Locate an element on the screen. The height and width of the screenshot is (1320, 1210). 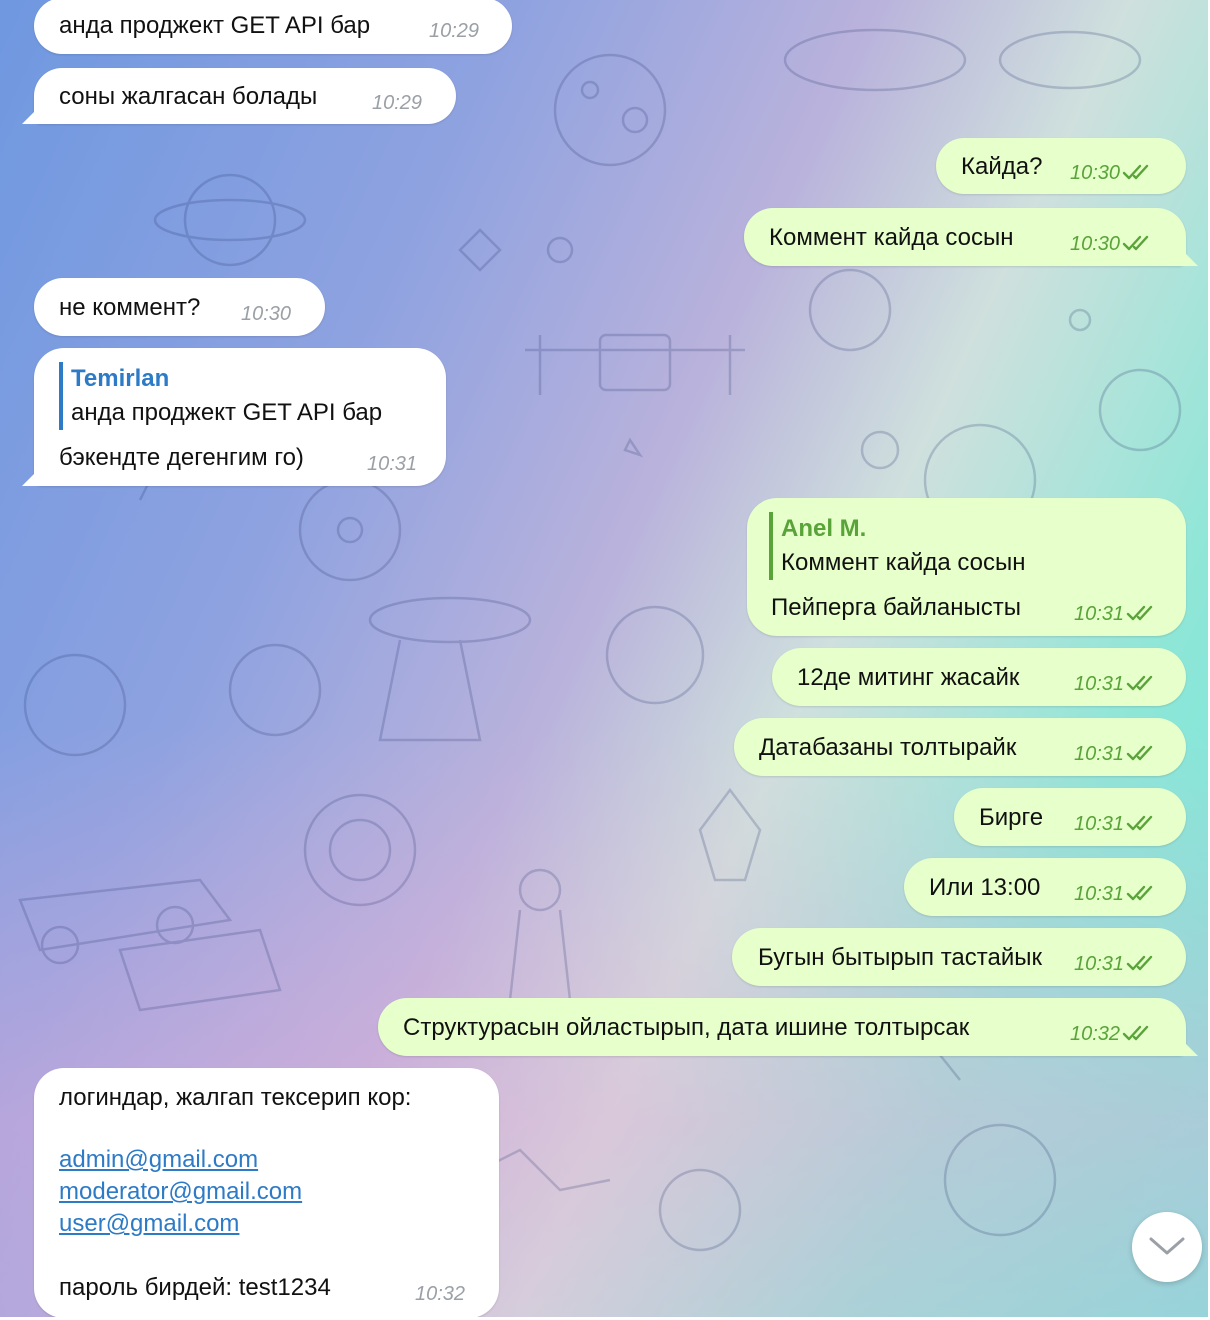
message-text: пароль бирдей: test1234 is located at coordinates (195, 1287).